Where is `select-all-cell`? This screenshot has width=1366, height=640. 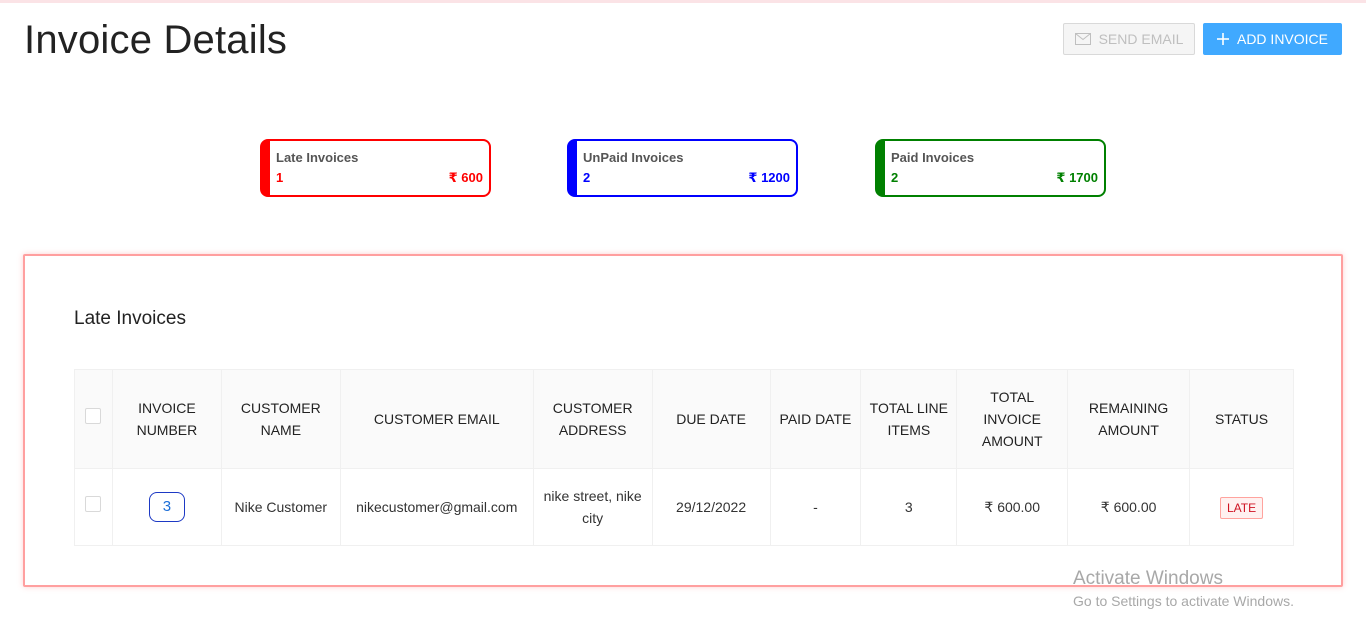
select-all-cell is located at coordinates (93, 419).